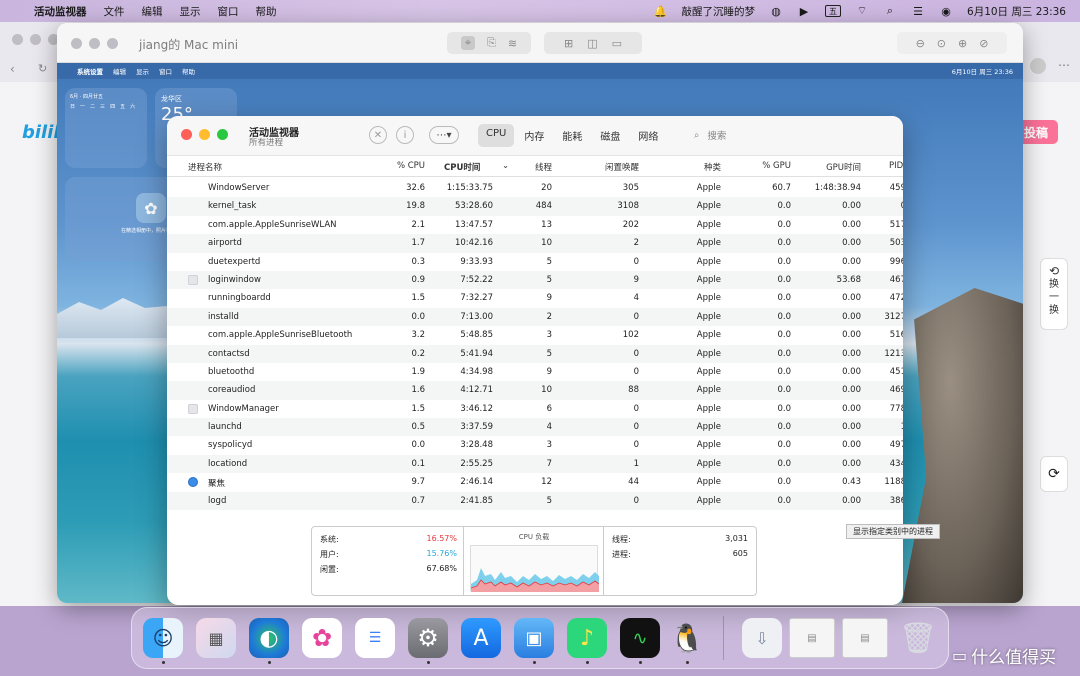 This screenshot has width=1080, height=676. I want to click on zoom-out-icon: ⊖, so click(920, 43).